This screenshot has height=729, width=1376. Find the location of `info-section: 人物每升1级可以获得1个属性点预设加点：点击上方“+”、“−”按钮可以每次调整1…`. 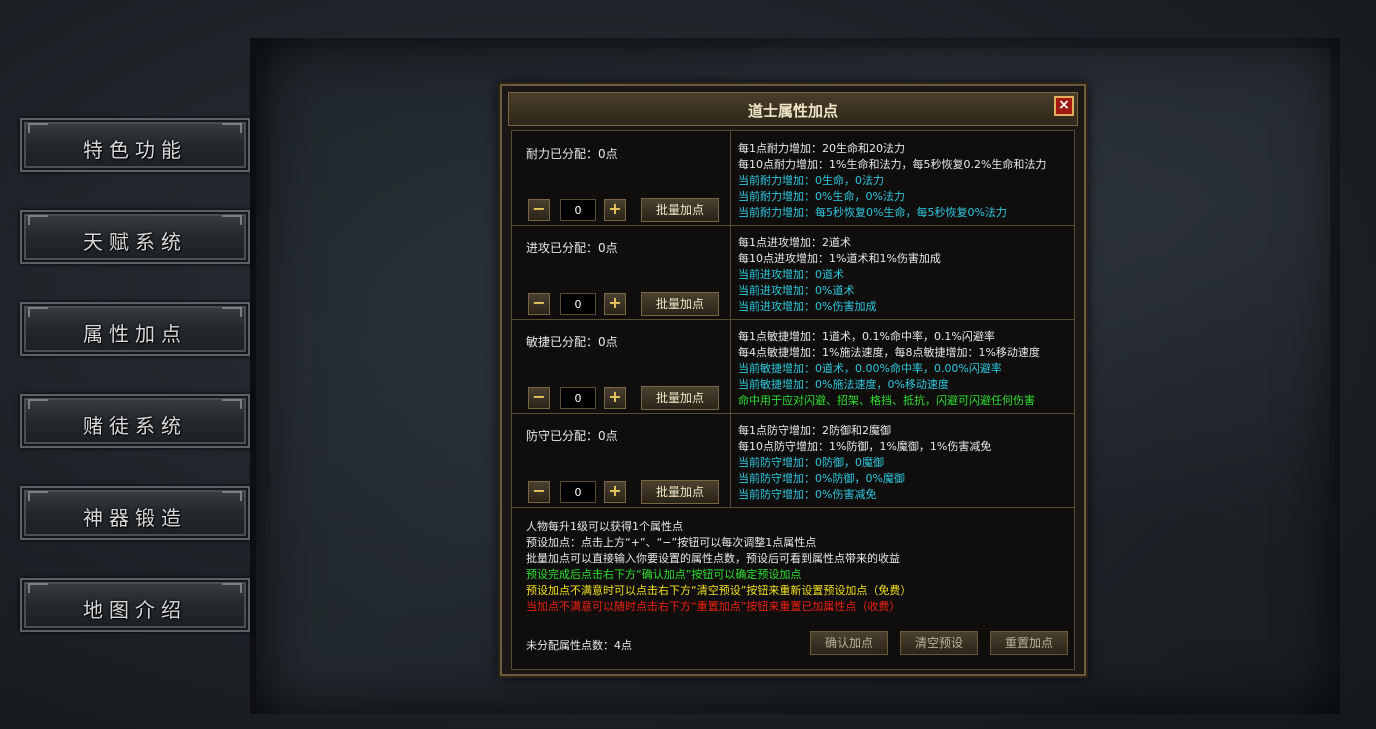

info-section: 人物每升1级可以获得1个属性点预设加点：点击上方“+”、“−”按钮可以每次调整1… is located at coordinates (793, 590).